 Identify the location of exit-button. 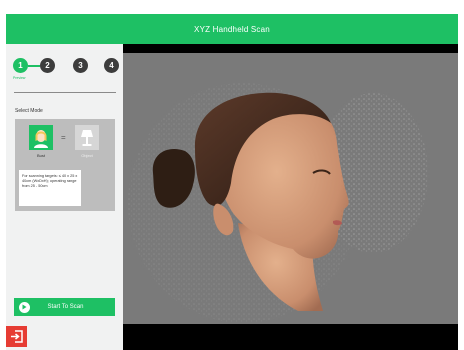
(16, 336).